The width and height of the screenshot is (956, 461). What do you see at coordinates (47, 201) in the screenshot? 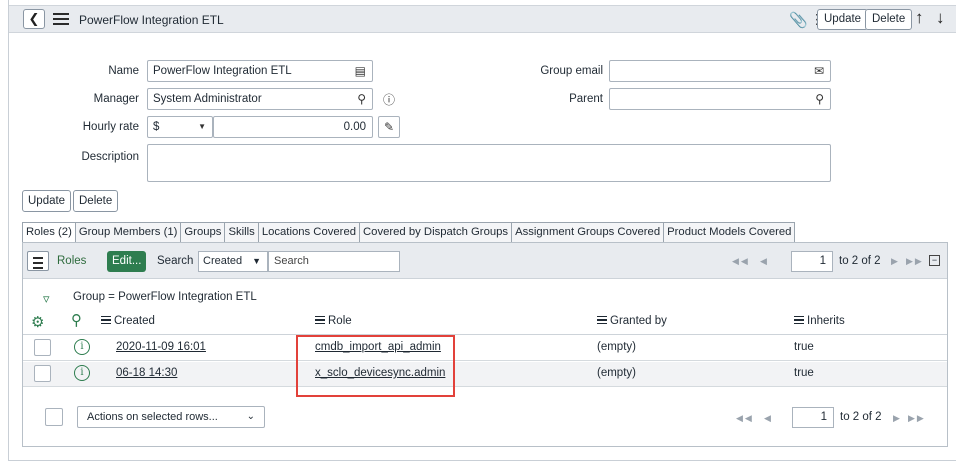
I see `update-button: Update` at bounding box center [47, 201].